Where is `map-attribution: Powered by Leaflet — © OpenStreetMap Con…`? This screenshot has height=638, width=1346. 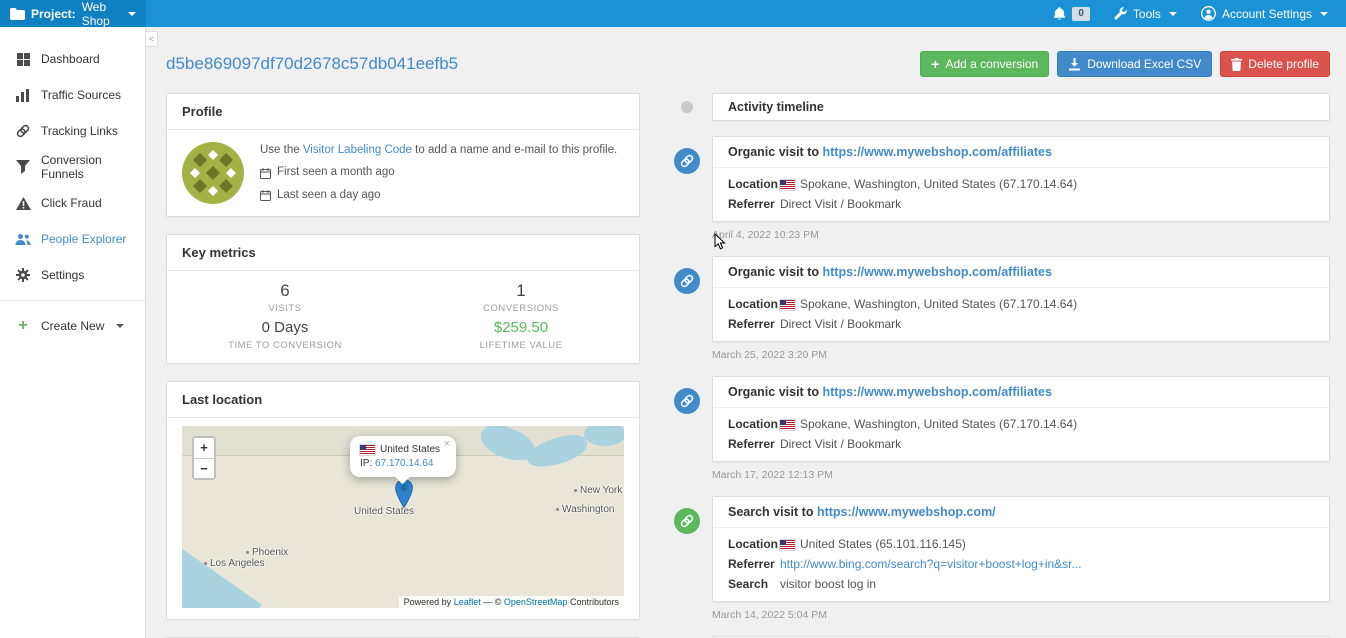
map-attribution: Powered by Leaflet — © OpenStreetMap Con… is located at coordinates (511, 602).